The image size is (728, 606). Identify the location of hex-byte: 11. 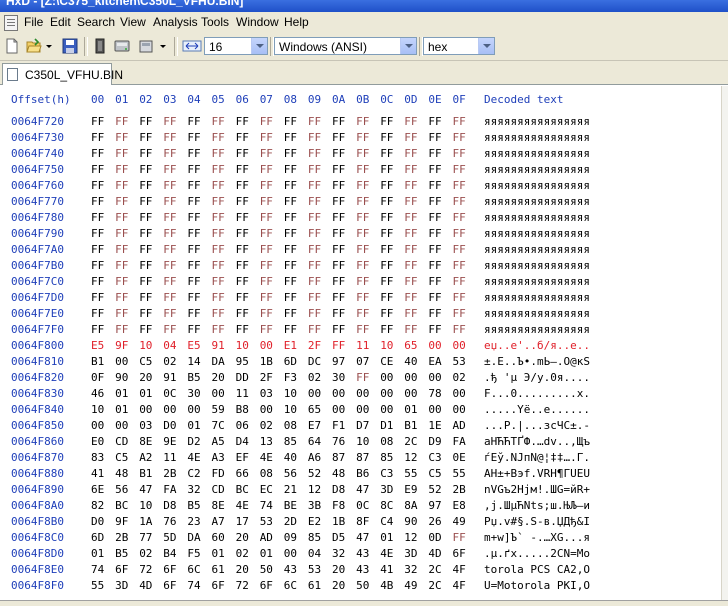
(365, 346).